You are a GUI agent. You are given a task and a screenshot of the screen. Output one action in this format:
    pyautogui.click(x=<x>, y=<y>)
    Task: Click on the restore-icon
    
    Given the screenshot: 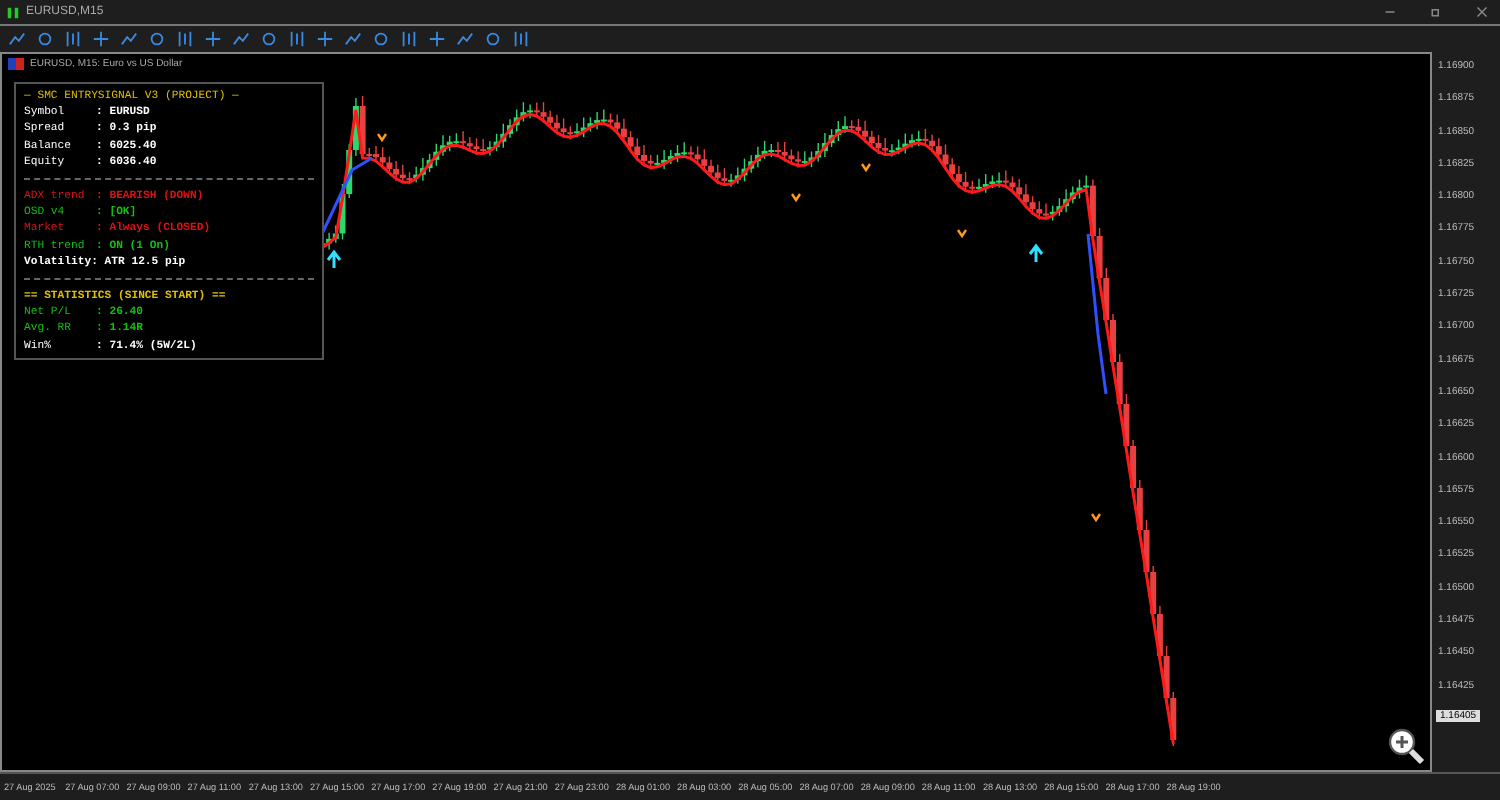 What is the action you would take?
    pyautogui.click(x=1436, y=12)
    